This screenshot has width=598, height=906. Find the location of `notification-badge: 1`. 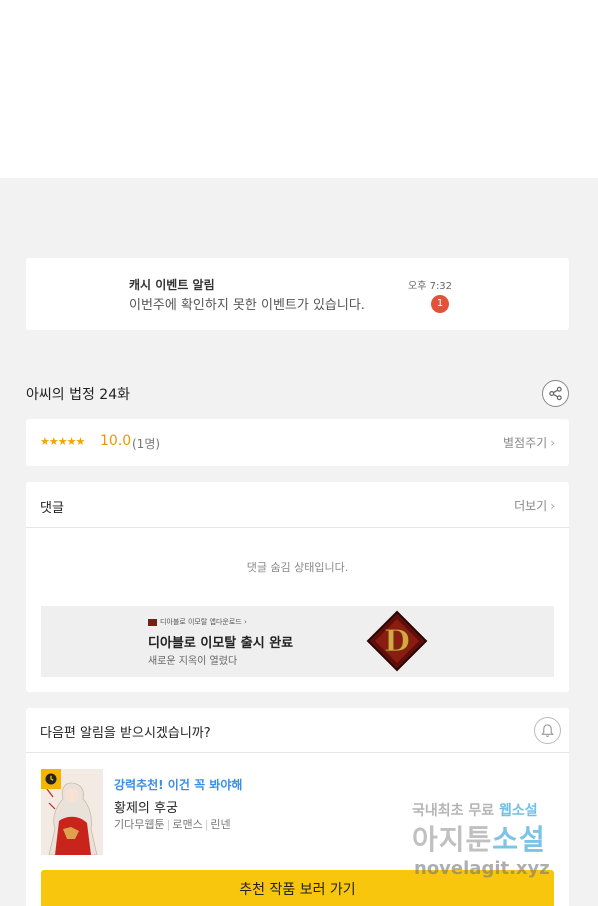

notification-badge: 1 is located at coordinates (440, 304).